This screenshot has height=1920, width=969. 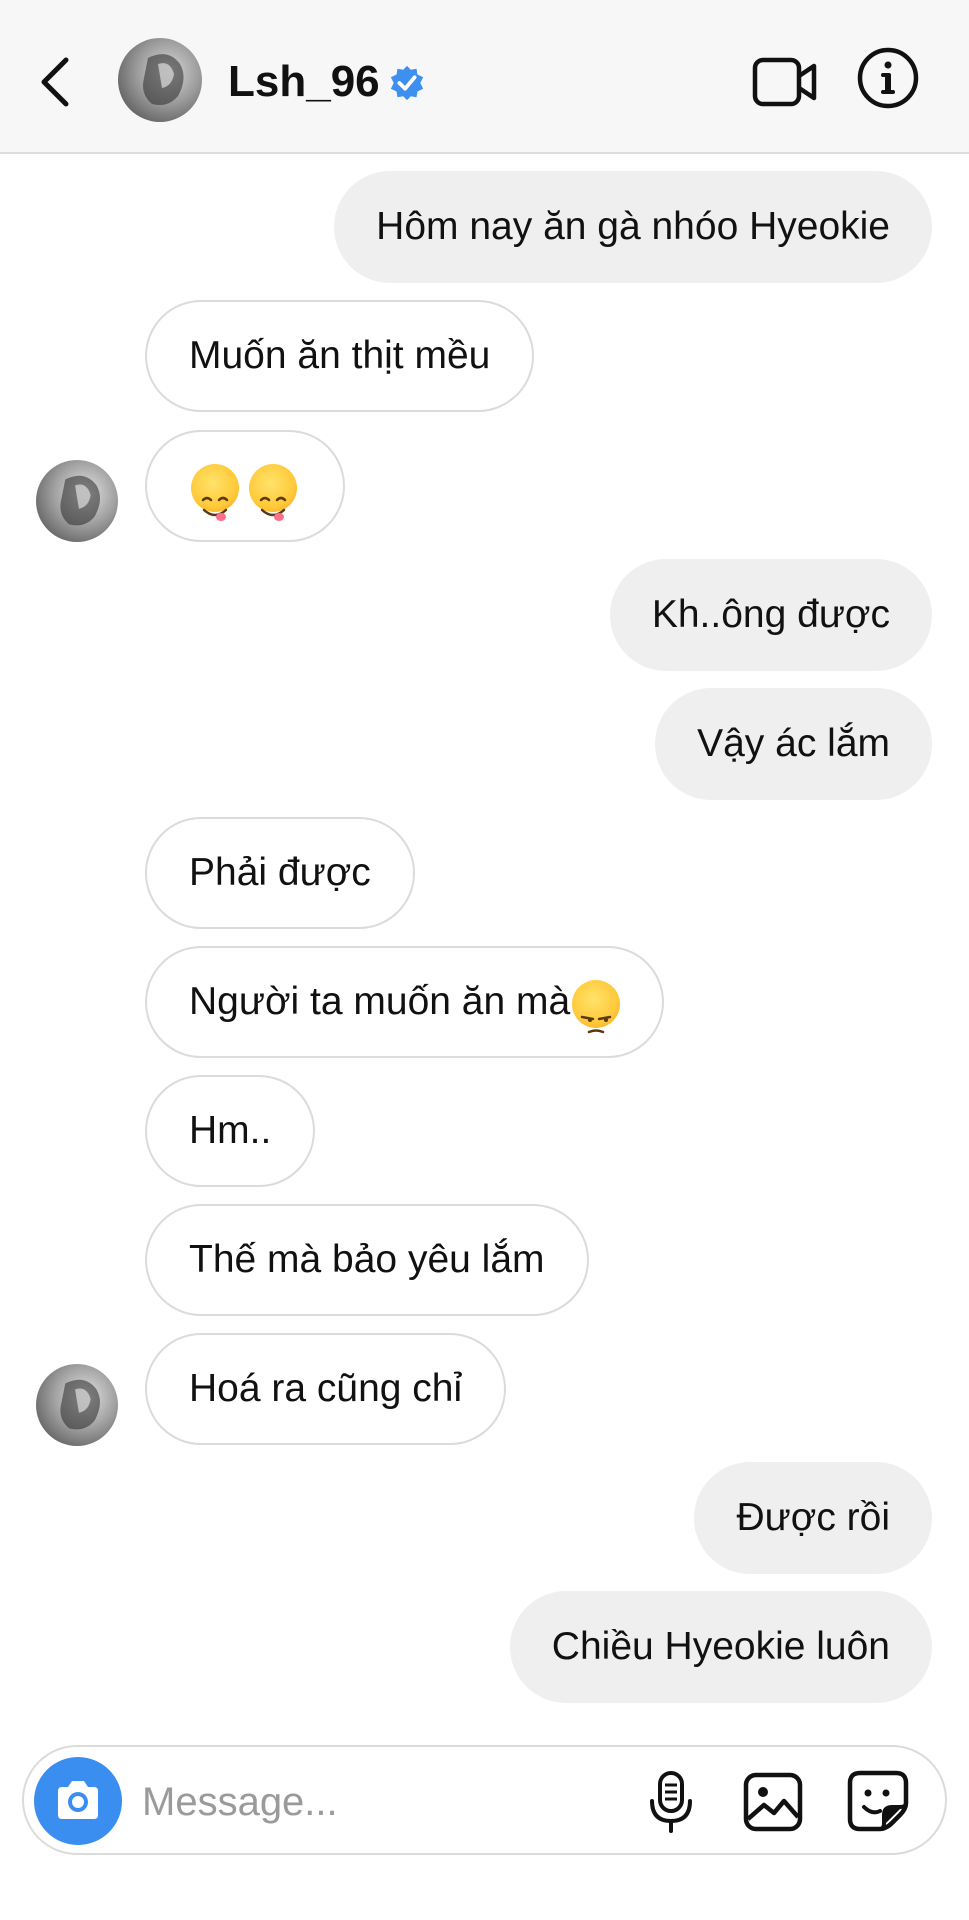 I want to click on message-text: Kh..ông được, so click(x=770, y=614).